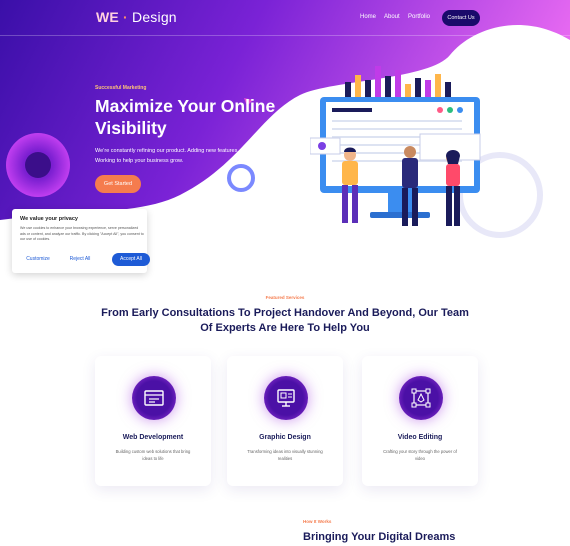 The image size is (570, 546). I want to click on logo-design: Design, so click(154, 17).